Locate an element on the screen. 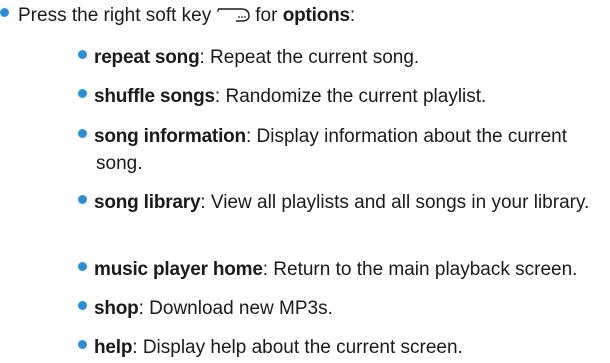 The width and height of the screenshot is (610, 363). options-instruction: Press the right soft key for options: is located at coordinates (177, 16).